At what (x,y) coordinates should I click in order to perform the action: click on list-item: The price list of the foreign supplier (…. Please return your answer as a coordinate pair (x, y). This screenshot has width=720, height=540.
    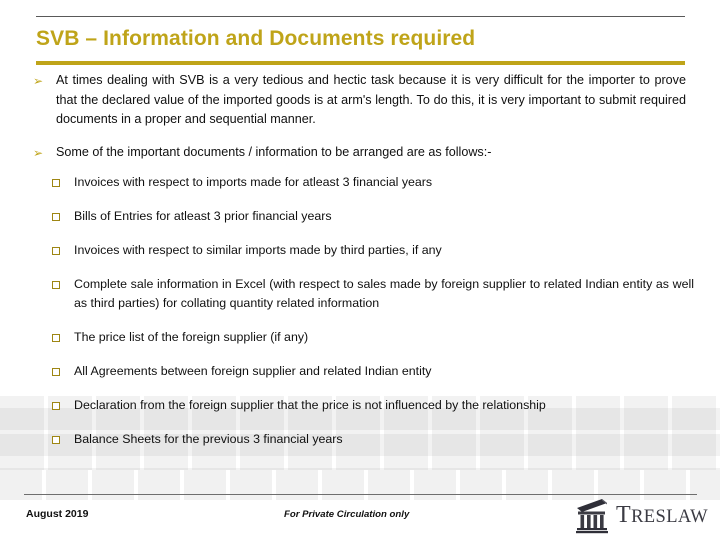
    Looking at the image, I should click on (360, 337).